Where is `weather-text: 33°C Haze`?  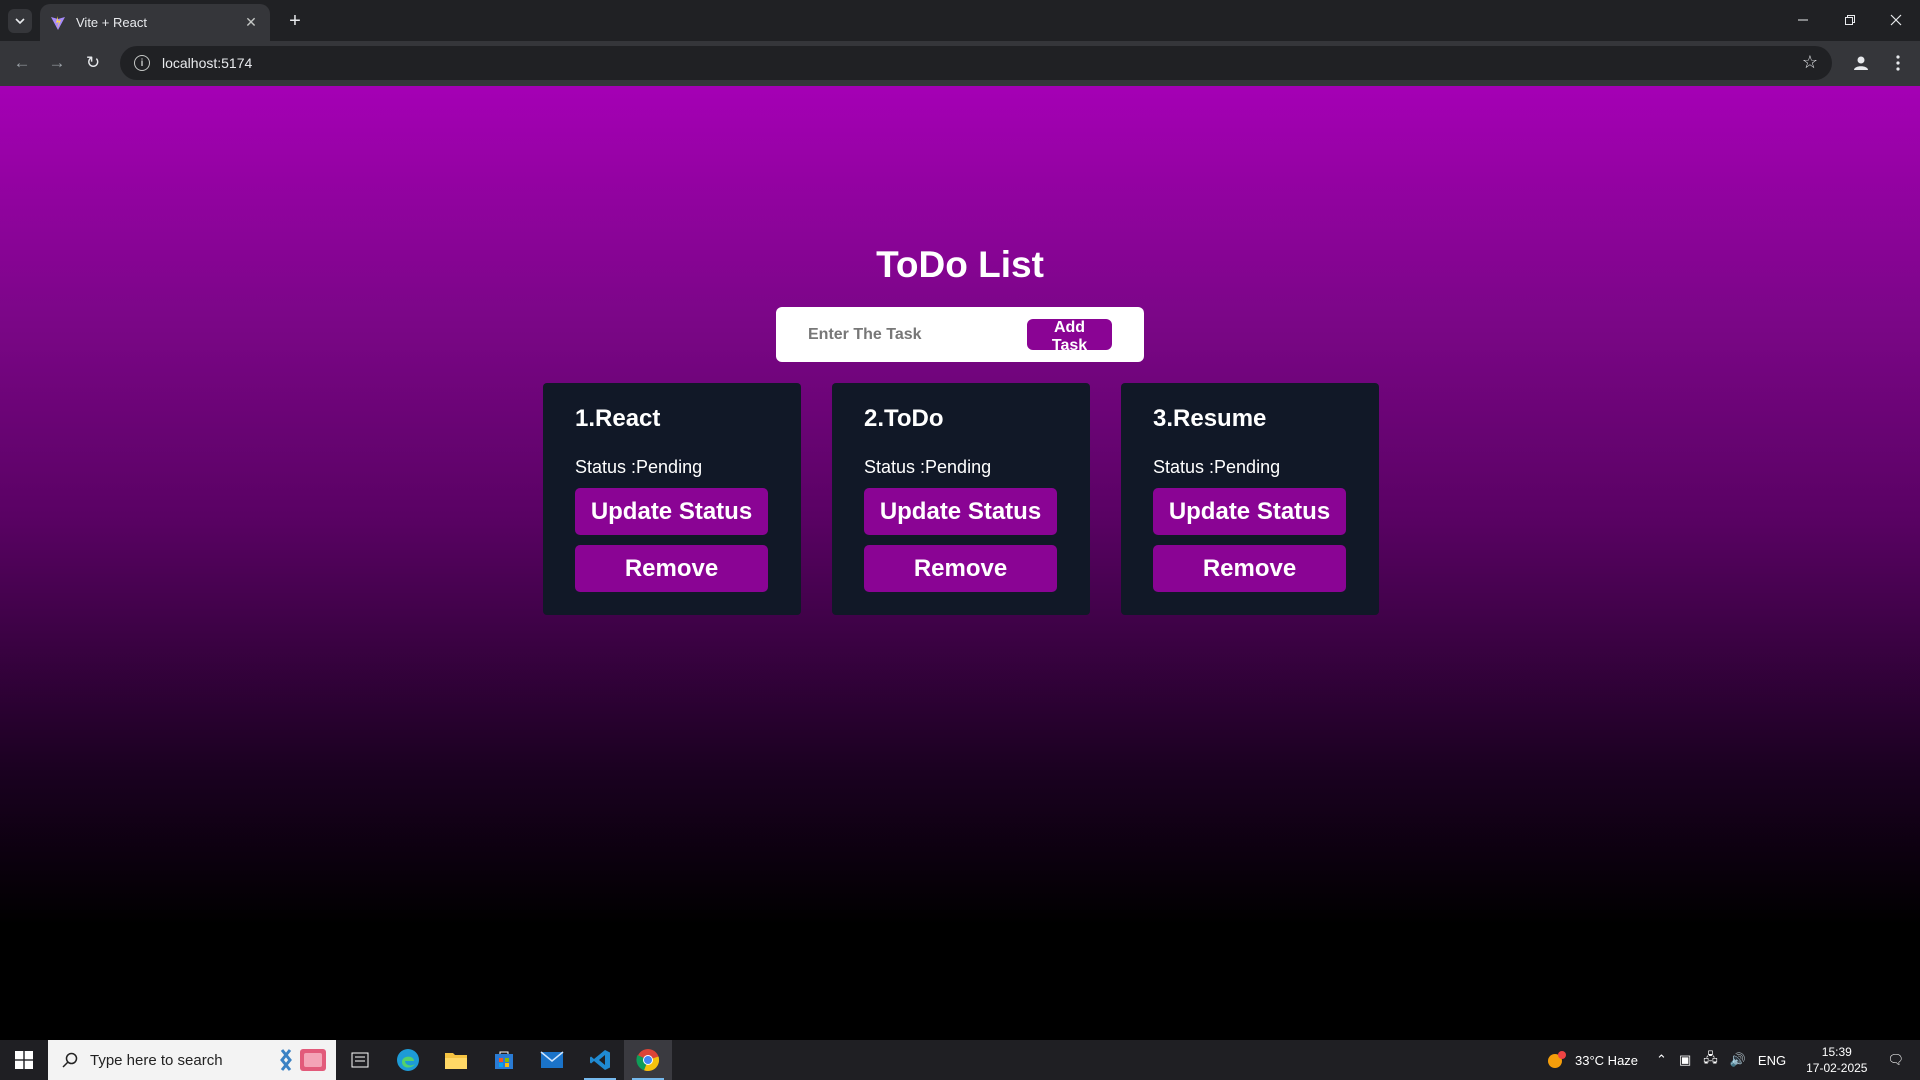
weather-text: 33°C Haze is located at coordinates (1607, 1060).